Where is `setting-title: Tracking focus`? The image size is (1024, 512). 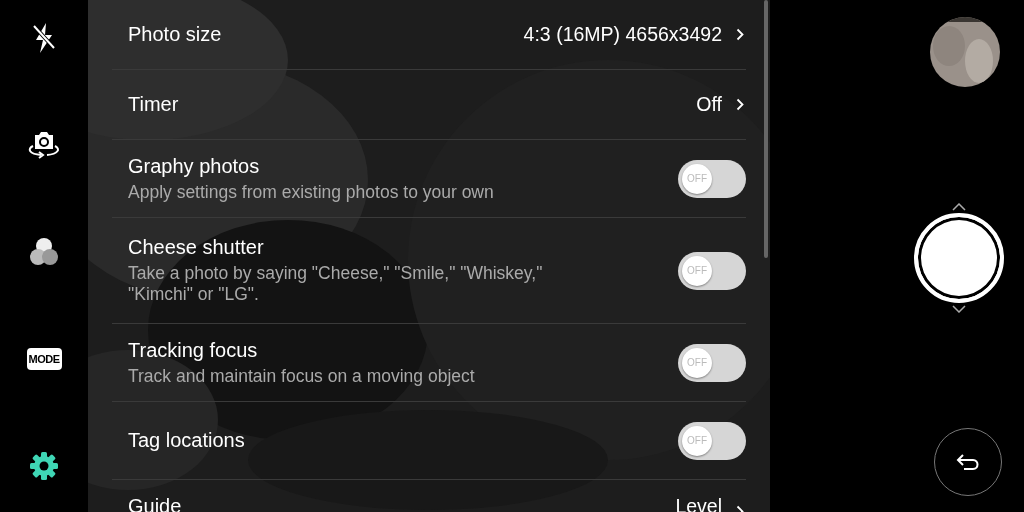
setting-title: Tracking focus is located at coordinates (193, 350).